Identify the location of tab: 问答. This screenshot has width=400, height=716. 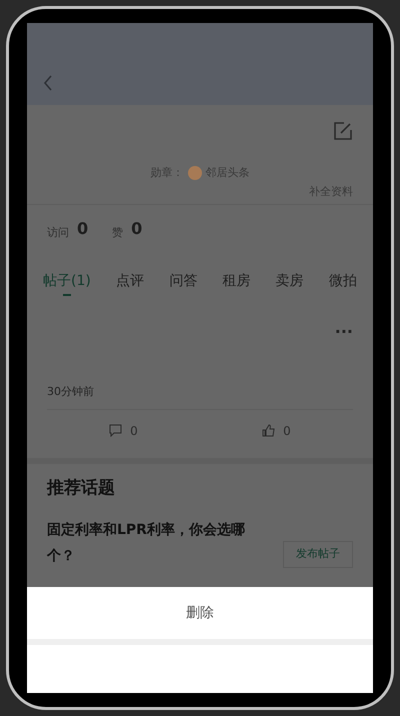
(183, 285).